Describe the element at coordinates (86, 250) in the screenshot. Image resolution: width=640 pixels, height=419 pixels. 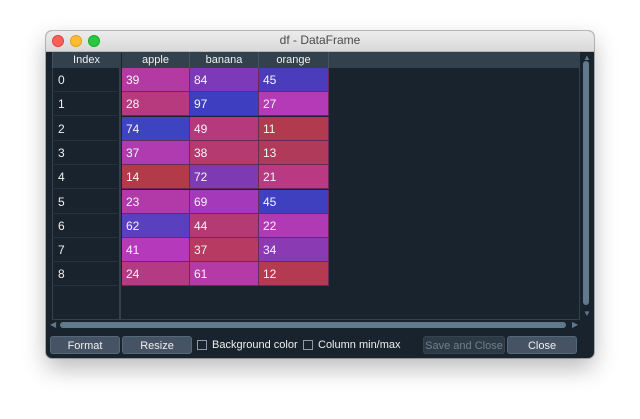
I see `index-cell: 7` at that location.